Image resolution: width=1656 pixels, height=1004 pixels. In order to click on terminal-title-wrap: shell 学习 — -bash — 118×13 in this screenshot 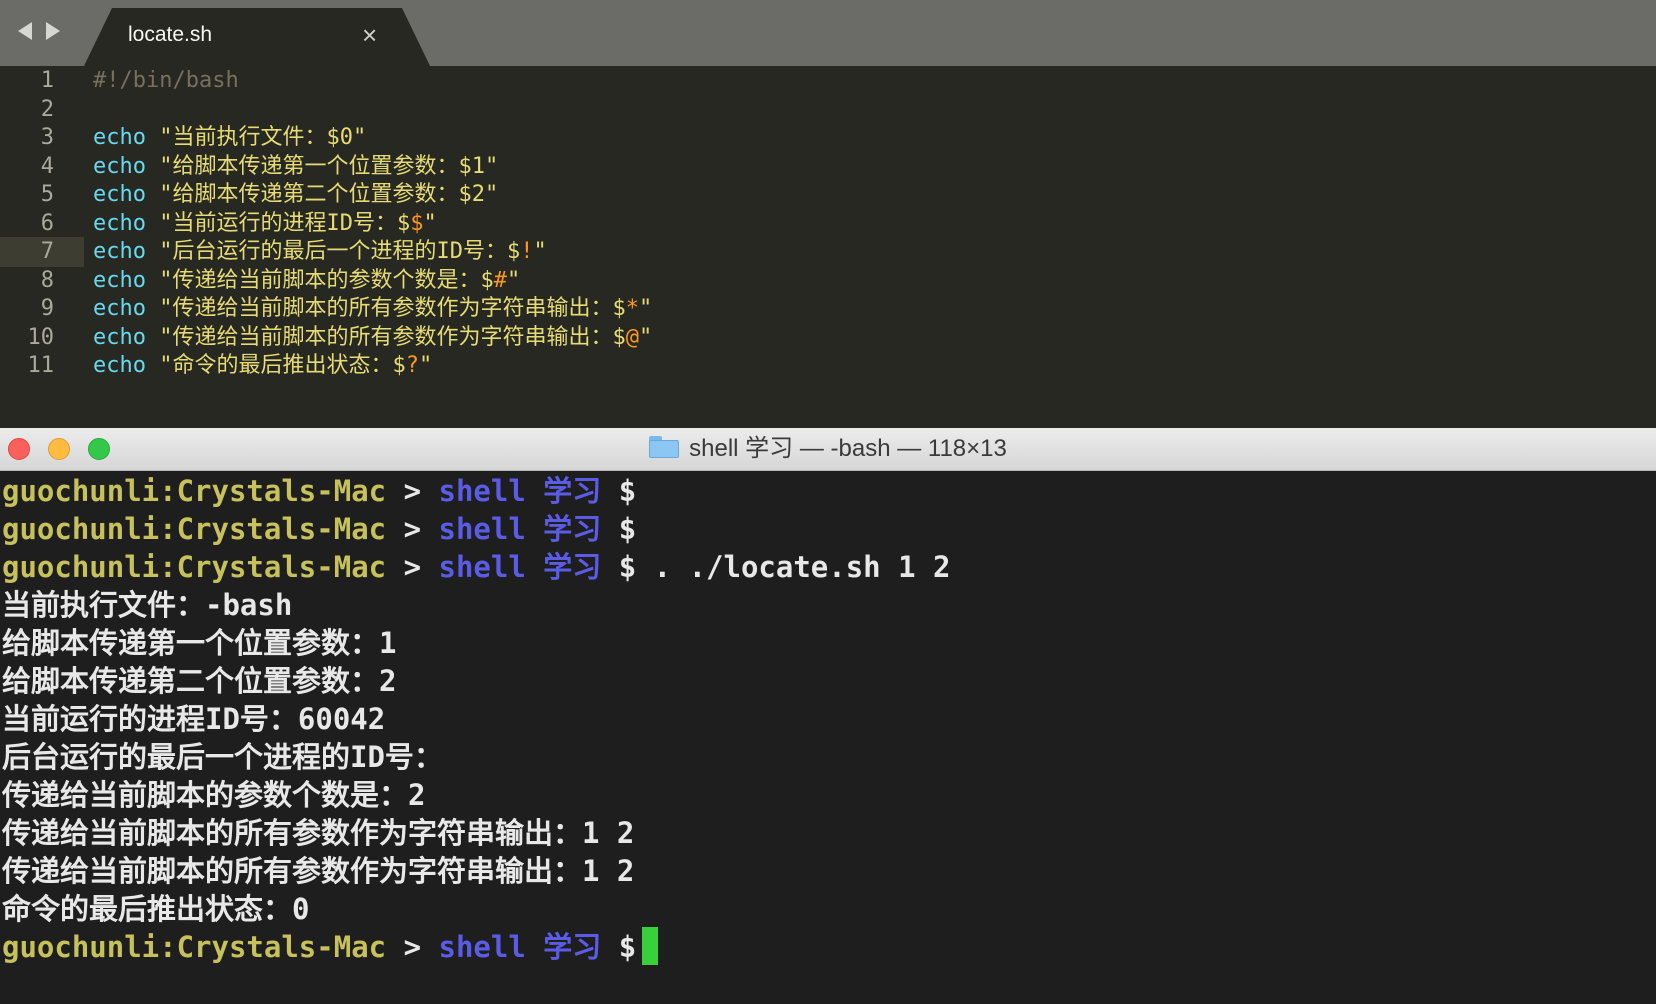, I will do `click(828, 449)`.